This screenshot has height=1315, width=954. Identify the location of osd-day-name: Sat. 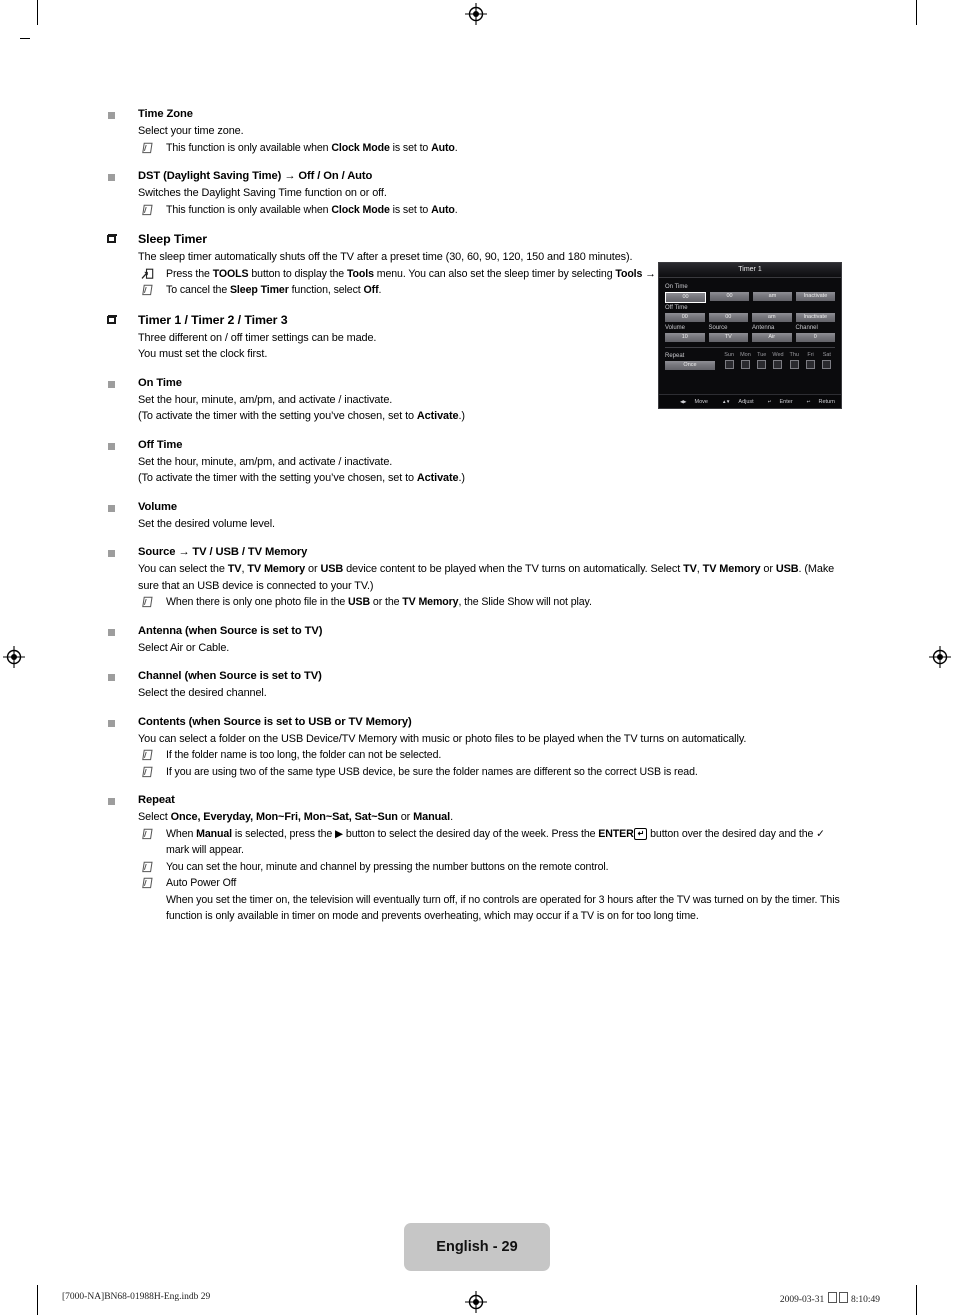
(826, 355).